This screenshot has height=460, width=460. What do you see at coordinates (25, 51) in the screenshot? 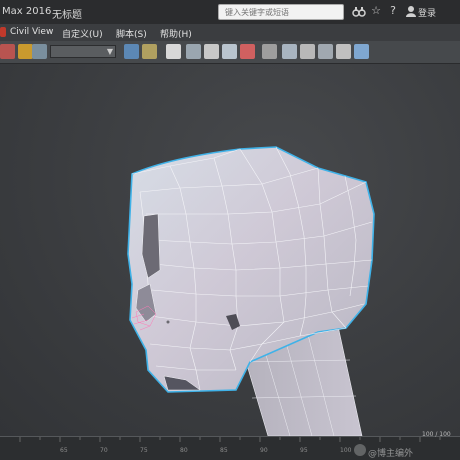
I see `unlink-icon` at bounding box center [25, 51].